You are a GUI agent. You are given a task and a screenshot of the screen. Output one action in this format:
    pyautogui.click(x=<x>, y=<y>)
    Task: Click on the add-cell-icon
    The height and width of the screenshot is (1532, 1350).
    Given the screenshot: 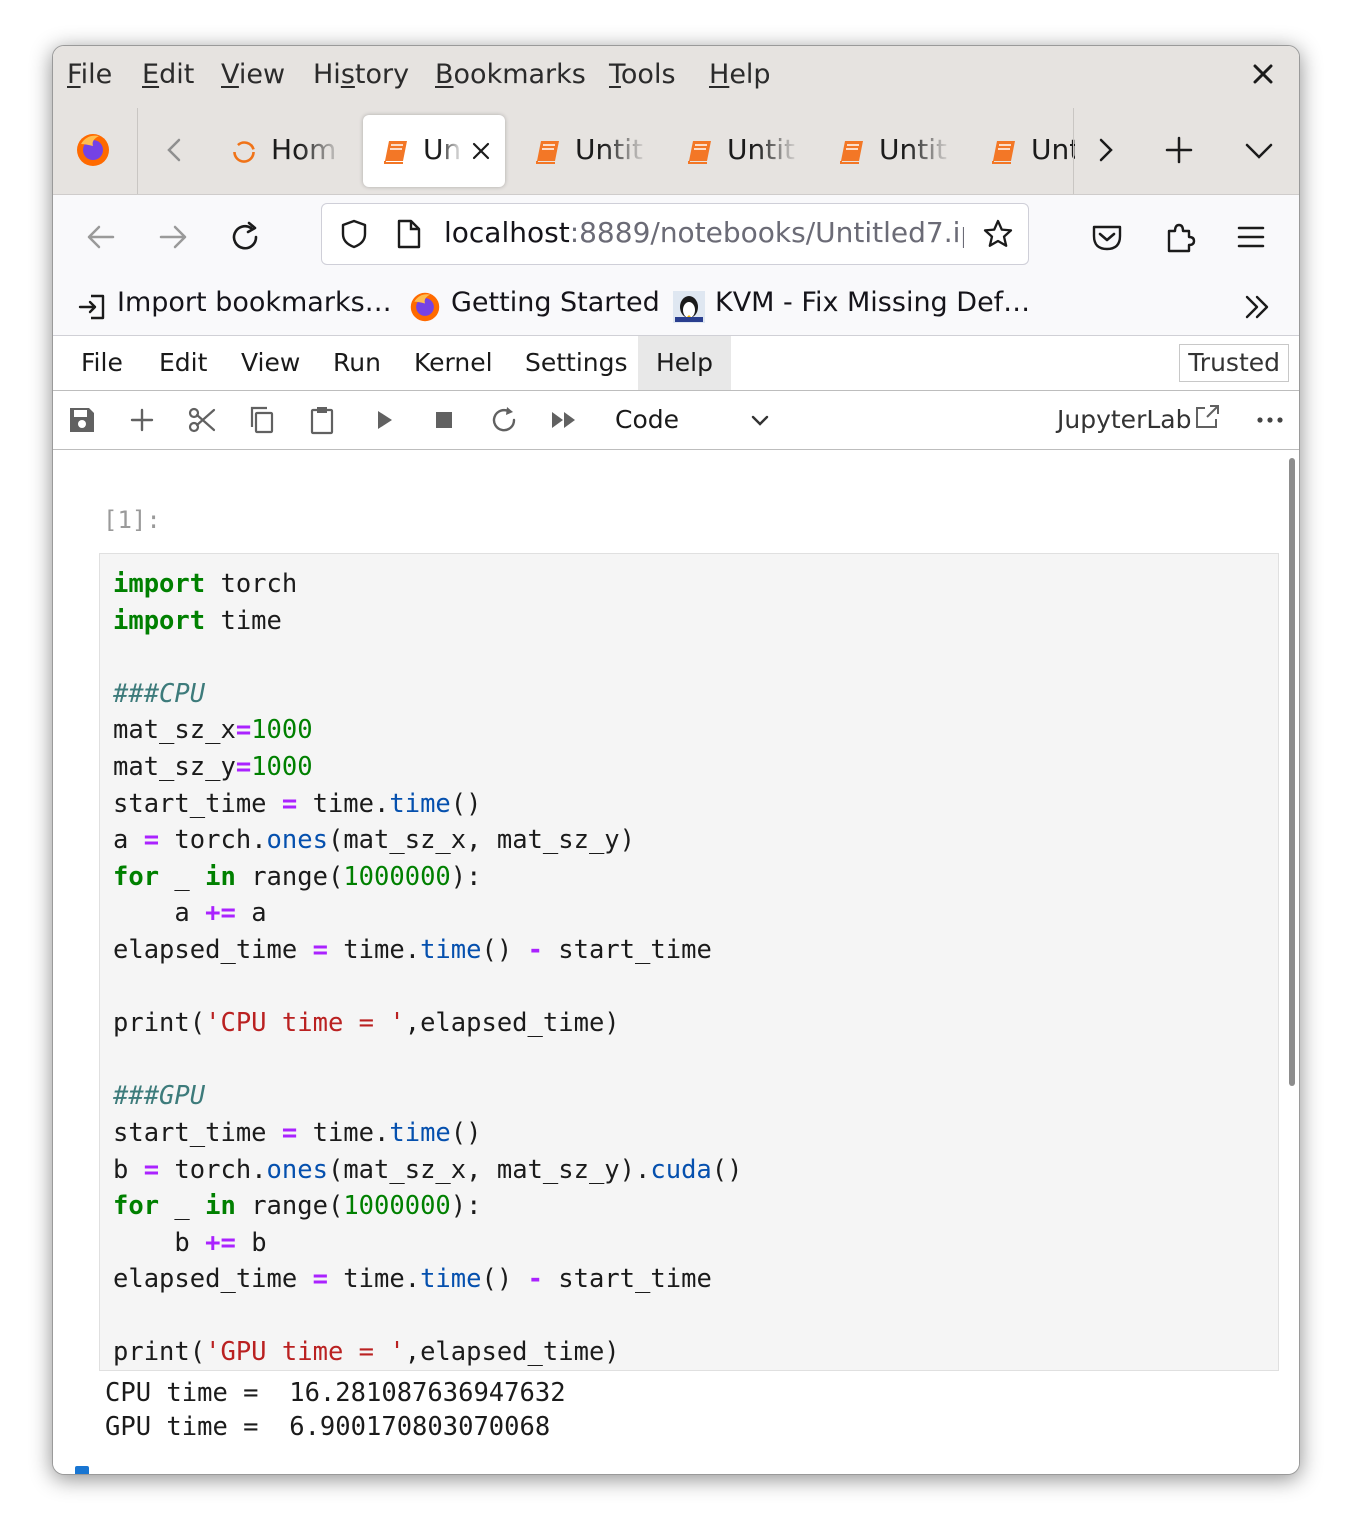 What is the action you would take?
    pyautogui.click(x=142, y=420)
    